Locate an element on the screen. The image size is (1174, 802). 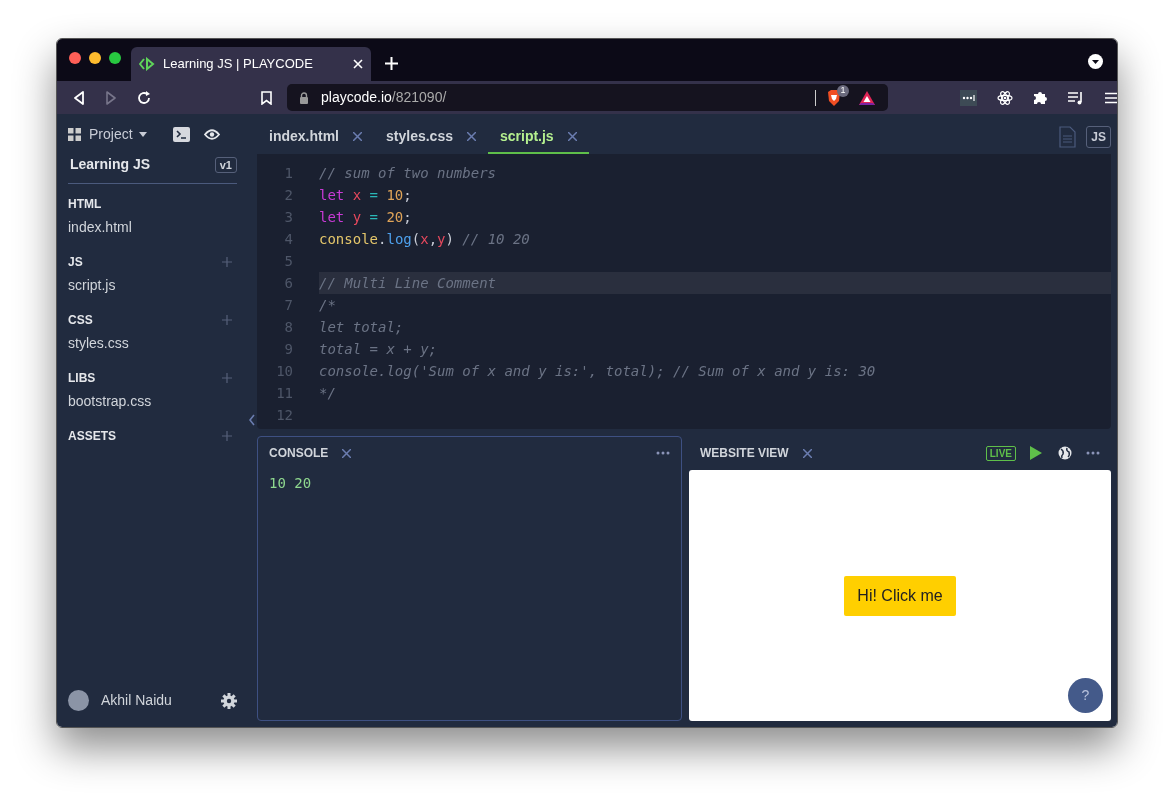
atom-icon is located at coordinates (1005, 97).